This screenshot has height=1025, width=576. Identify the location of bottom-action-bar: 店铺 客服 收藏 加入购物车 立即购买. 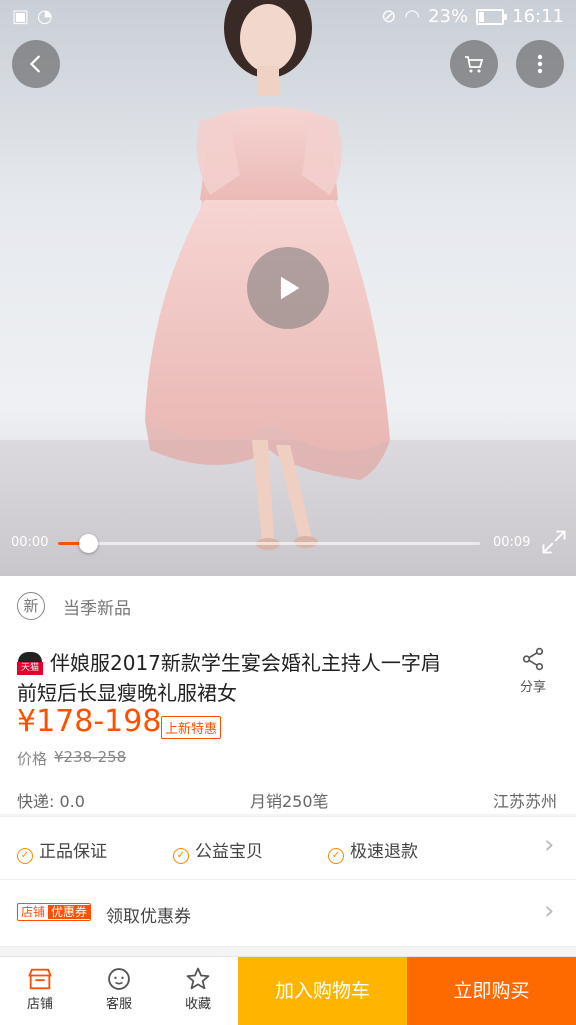
(288, 990).